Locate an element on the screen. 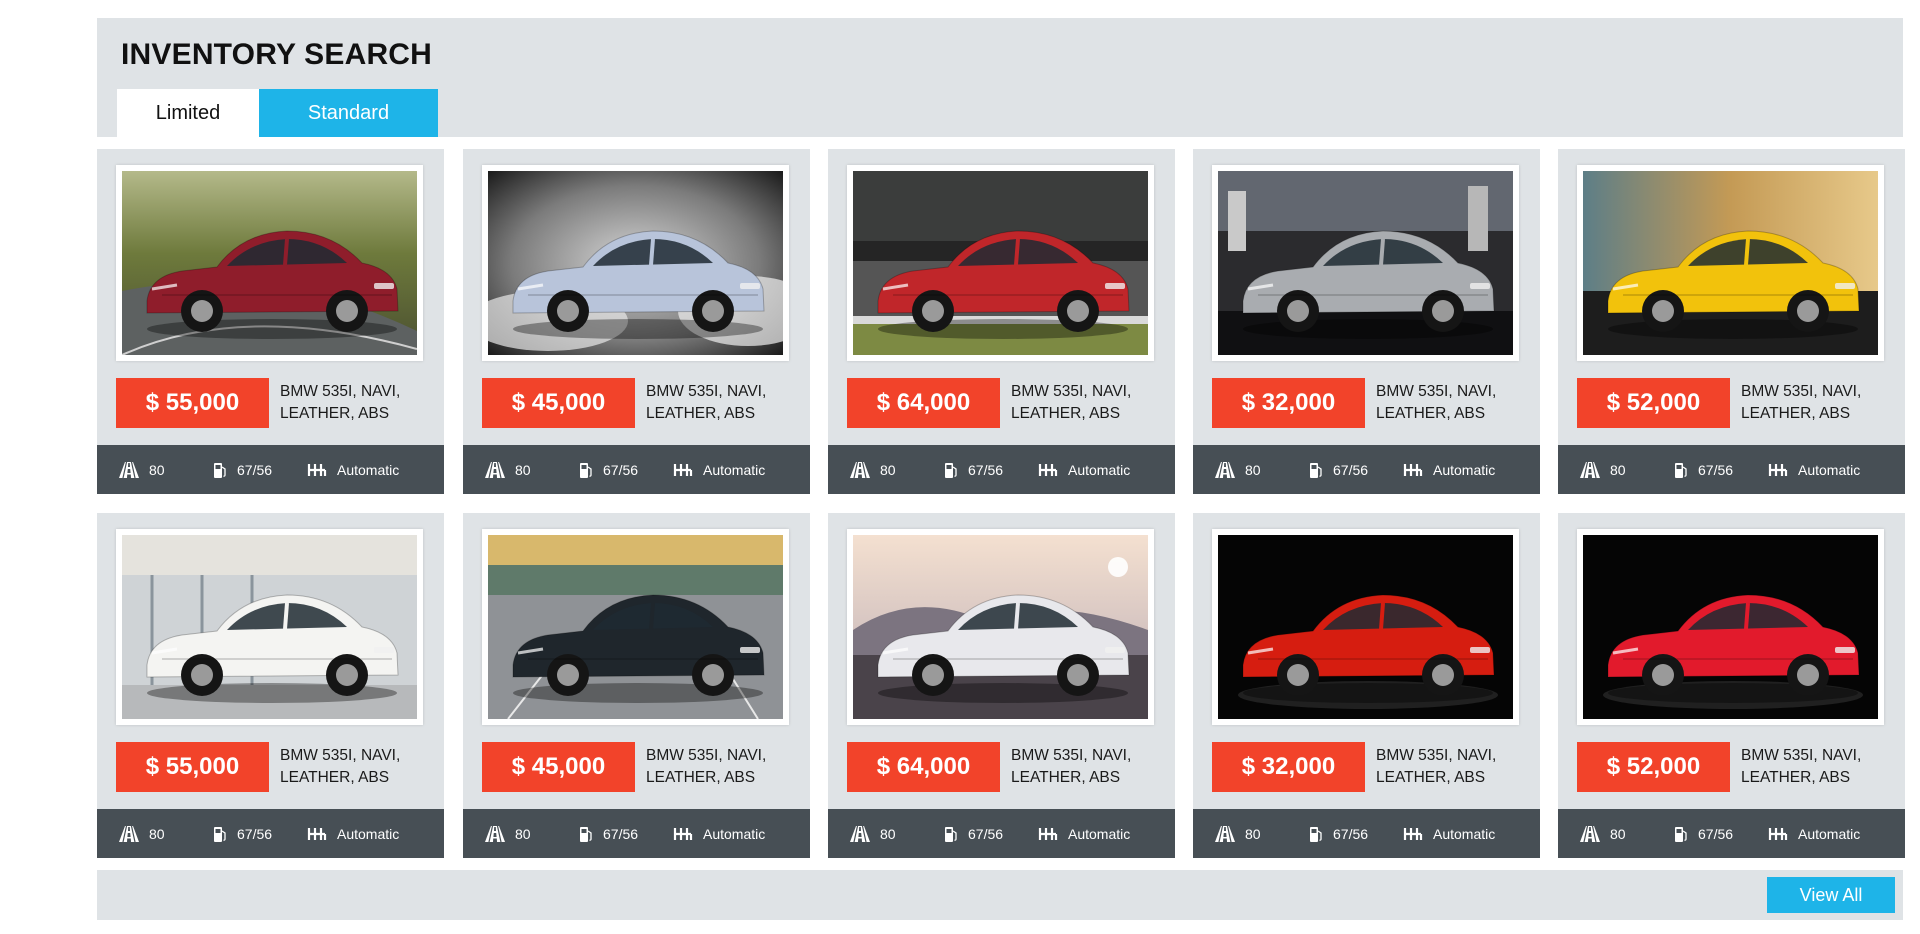 This screenshot has width=1920, height=934. view-all-button: View All is located at coordinates (1831, 895).